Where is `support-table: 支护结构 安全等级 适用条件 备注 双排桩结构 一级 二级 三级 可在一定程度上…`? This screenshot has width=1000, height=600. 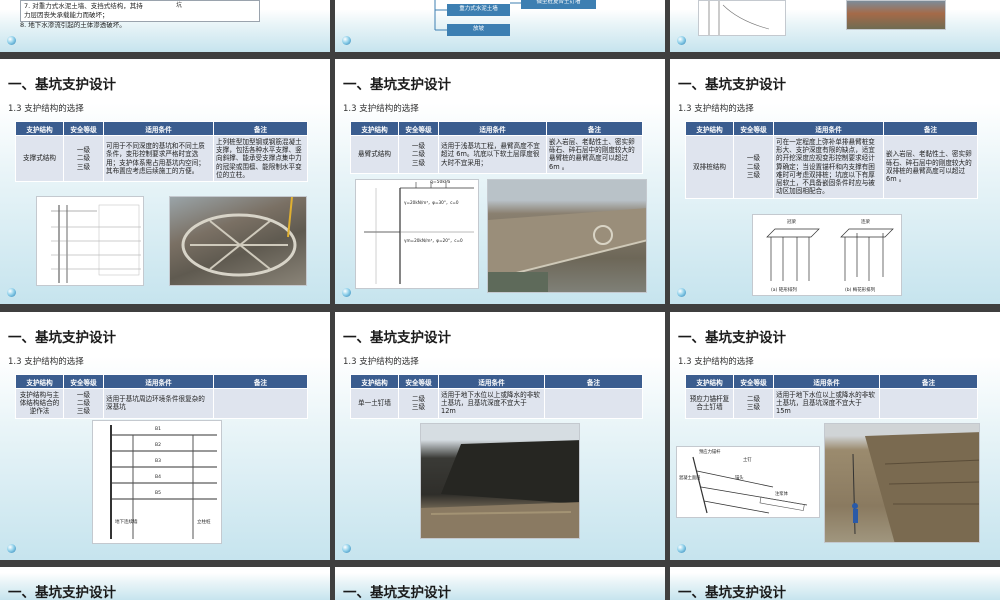
support-table: 支护结构 安全等级 适用条件 备注 双排桩结构 一级 二级 三级 可在一定程度上… is located at coordinates (831, 160).